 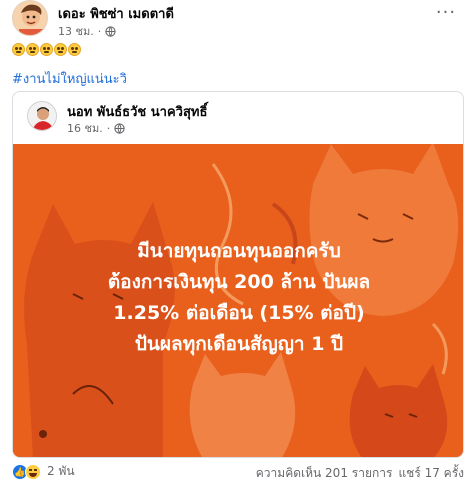 What do you see at coordinates (33, 471) in the screenshot?
I see `haha-icon` at bounding box center [33, 471].